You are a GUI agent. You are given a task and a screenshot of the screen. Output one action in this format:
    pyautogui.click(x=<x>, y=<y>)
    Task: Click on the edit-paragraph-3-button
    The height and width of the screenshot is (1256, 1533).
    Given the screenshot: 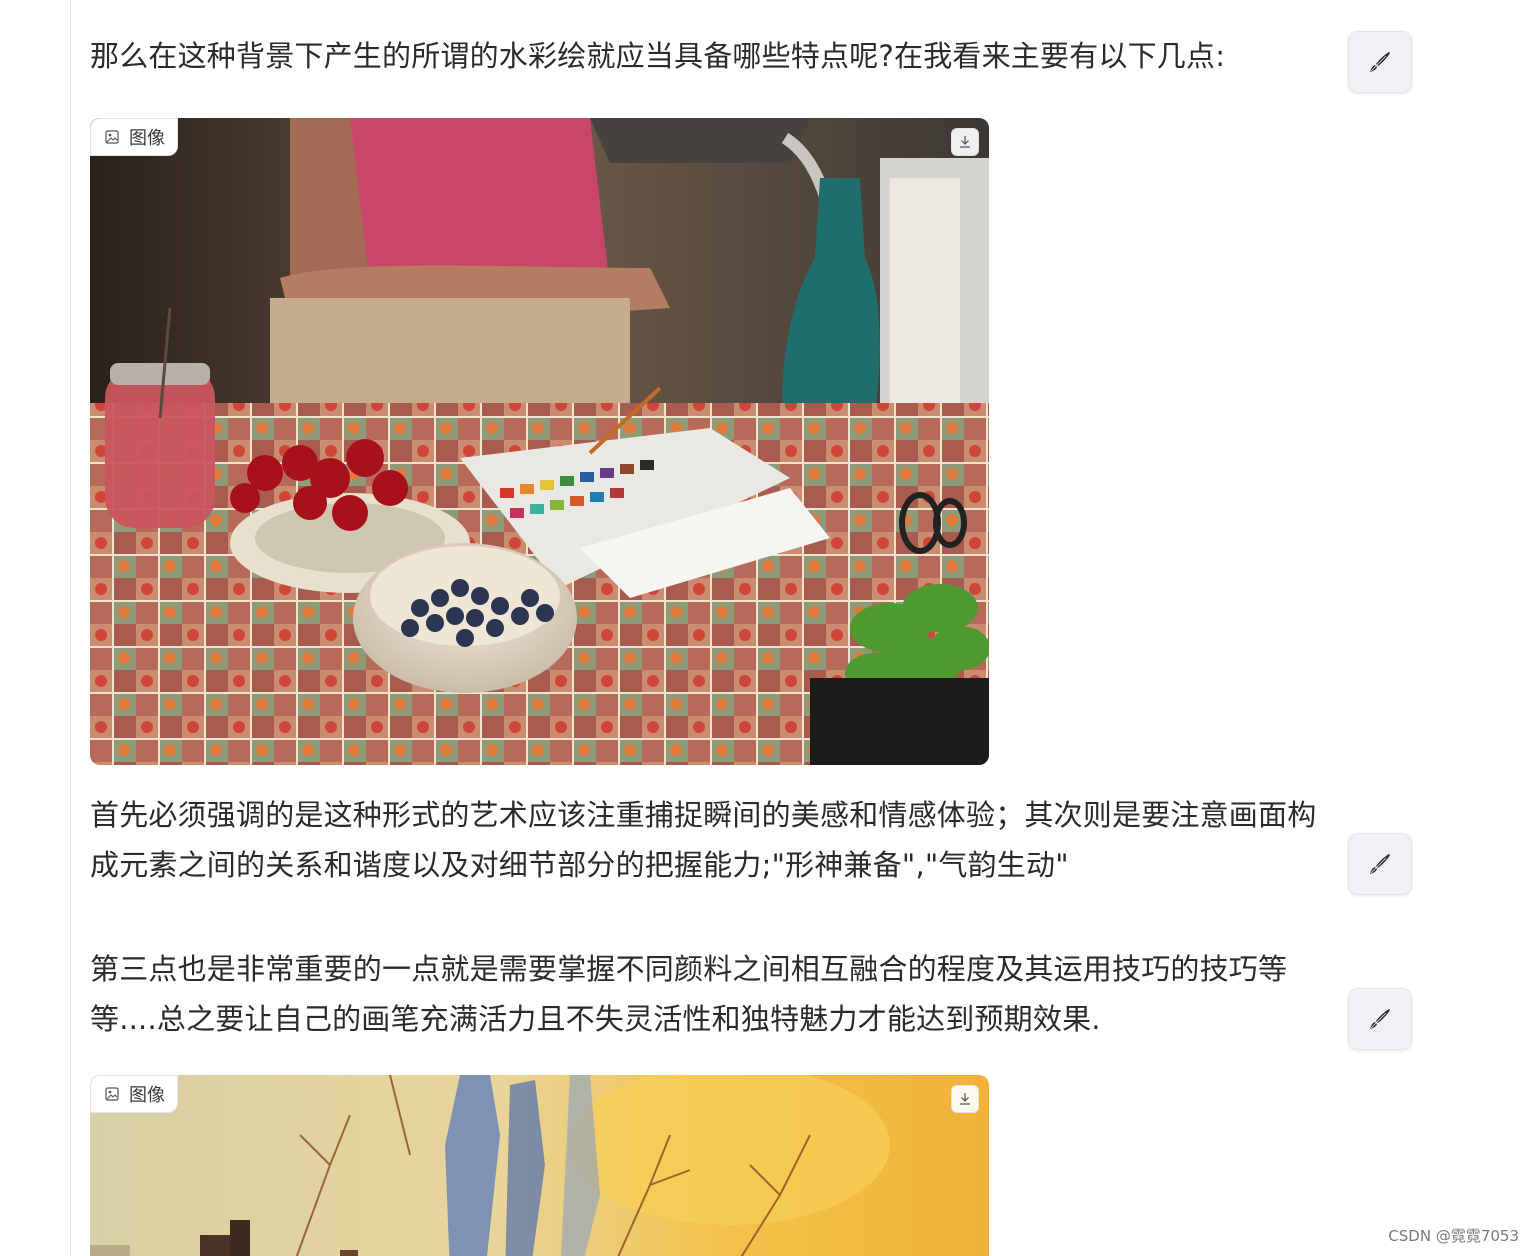 What is the action you would take?
    pyautogui.click(x=1380, y=1019)
    